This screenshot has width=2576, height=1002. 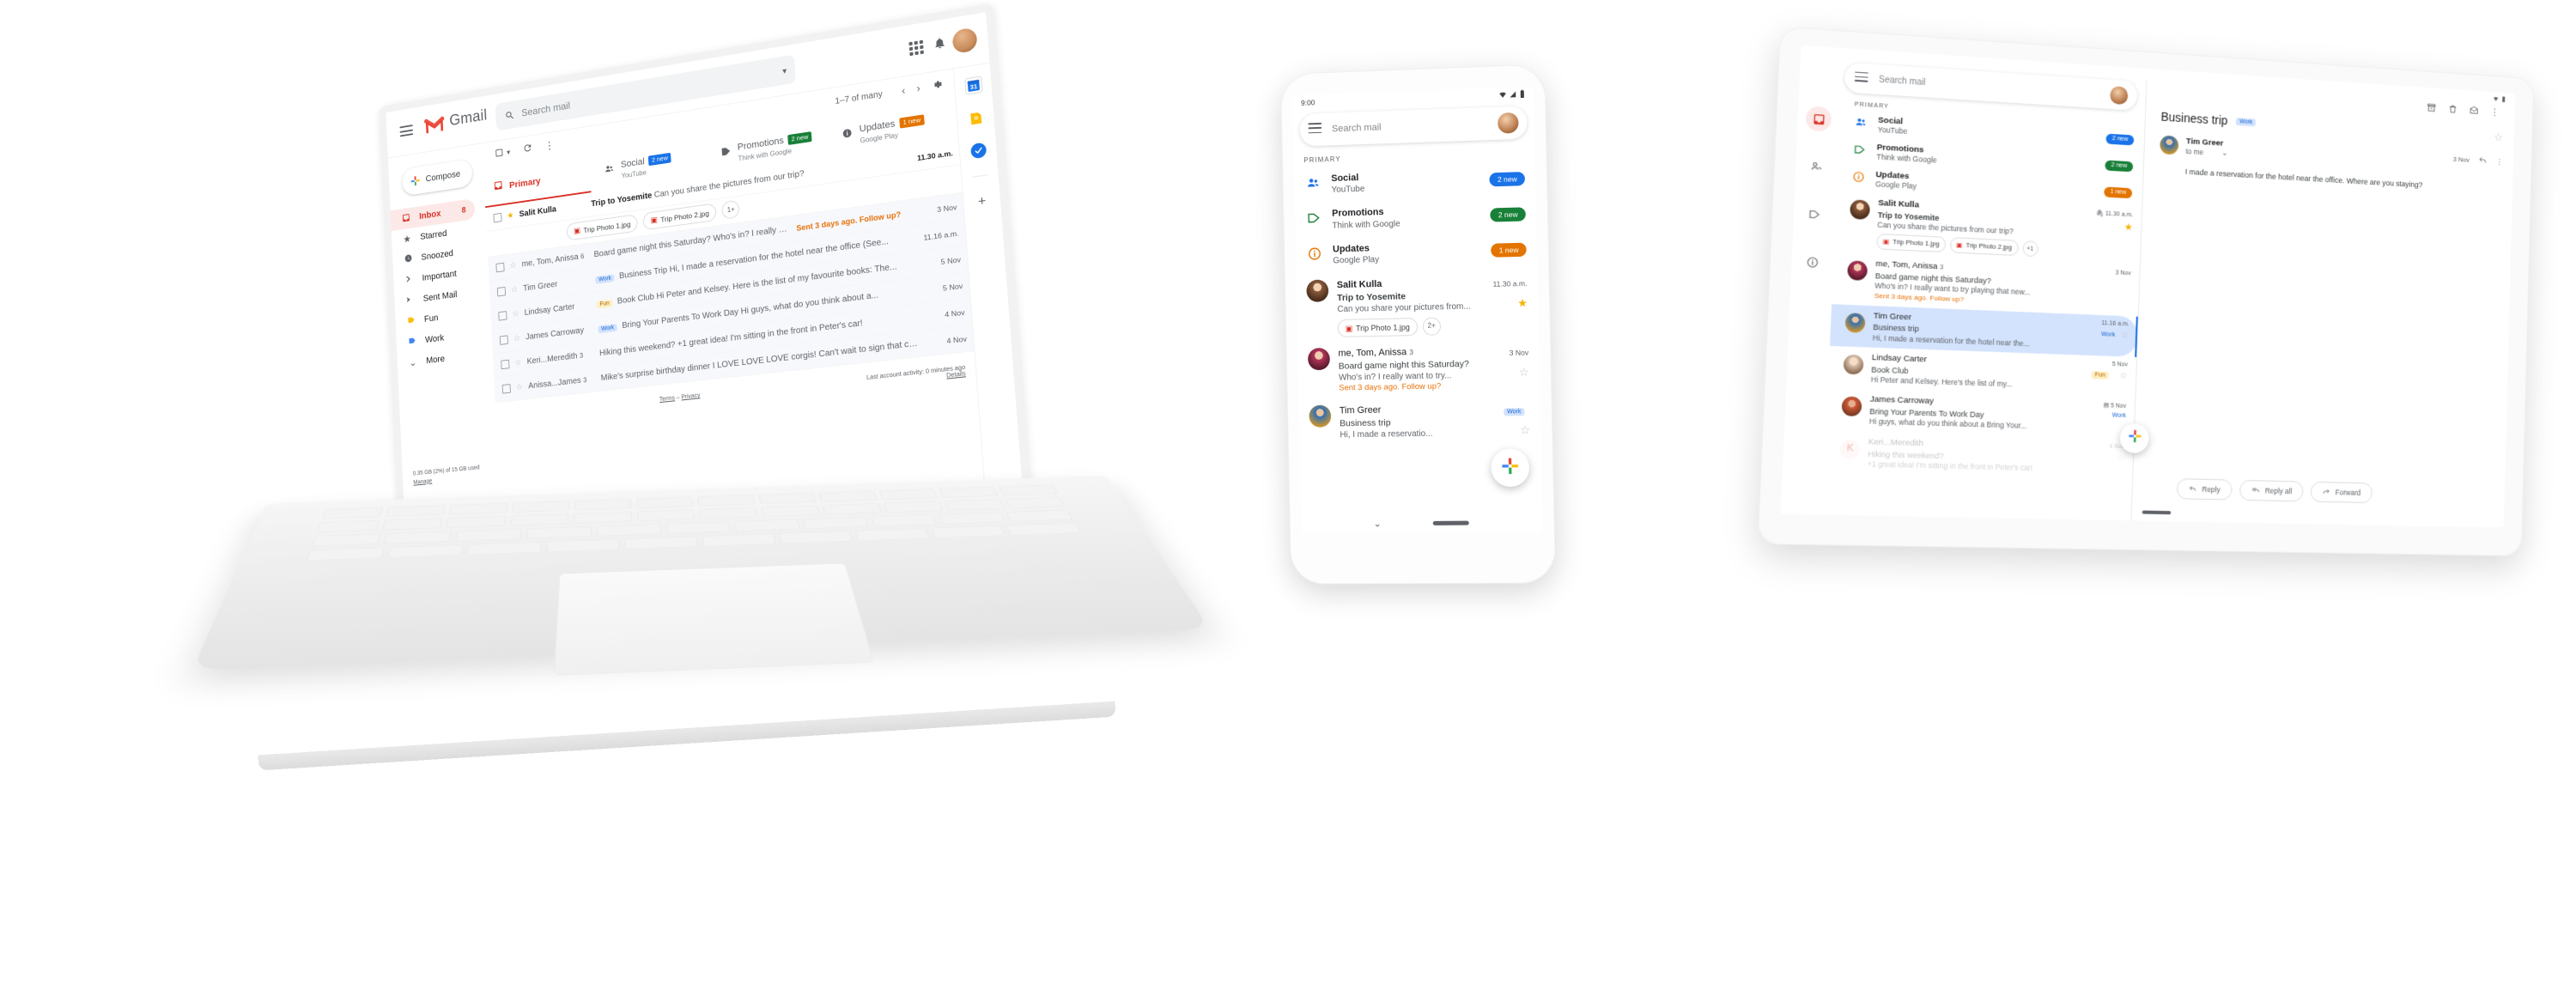 I want to click on compose-fab-button, so click(x=1510, y=468).